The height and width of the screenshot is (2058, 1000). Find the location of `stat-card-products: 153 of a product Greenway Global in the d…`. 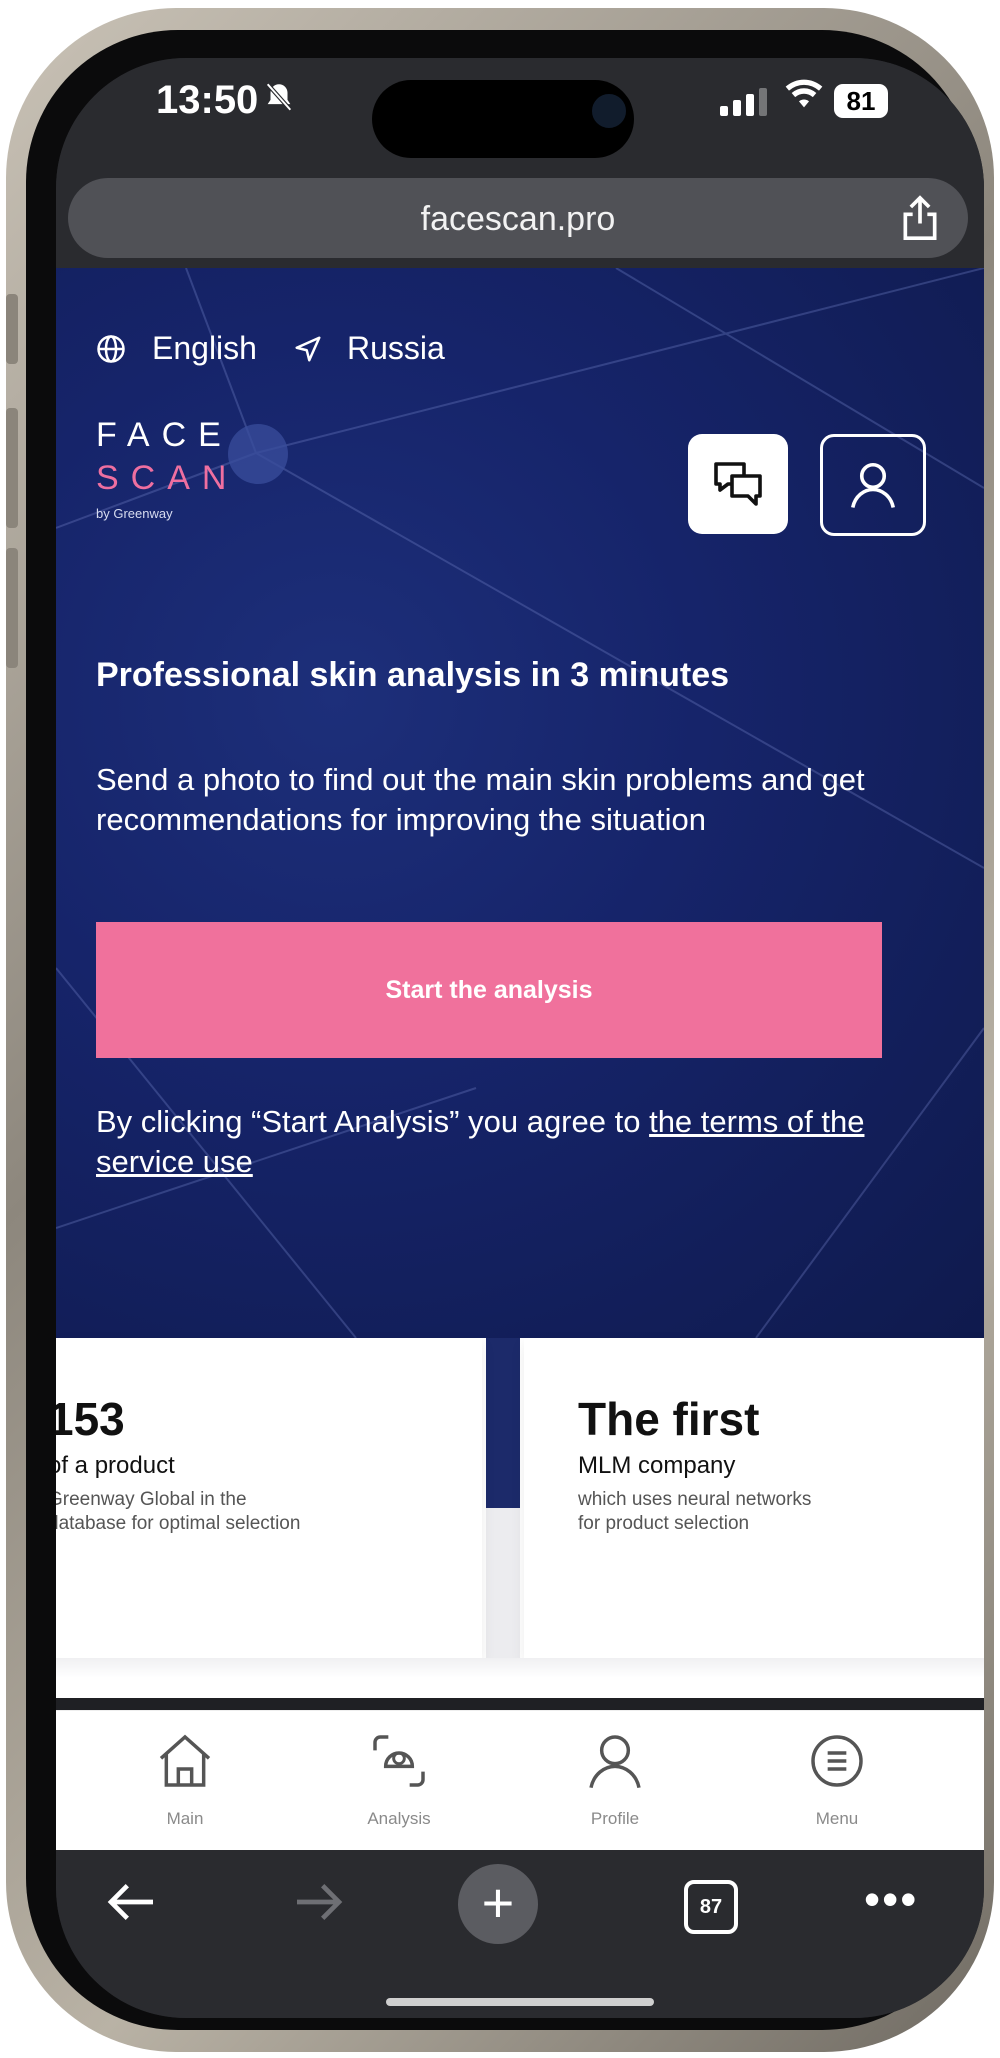

stat-card-products: 153 of a product Greenway Global in the d… is located at coordinates (269, 1498).